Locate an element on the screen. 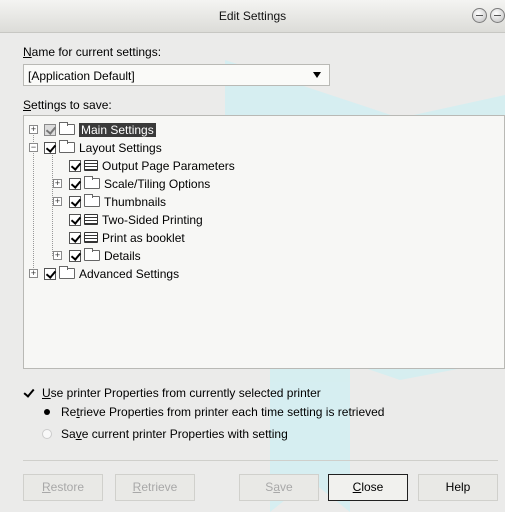 The width and height of the screenshot is (505, 512). expand-scale-tiling: + is located at coordinates (57, 183).